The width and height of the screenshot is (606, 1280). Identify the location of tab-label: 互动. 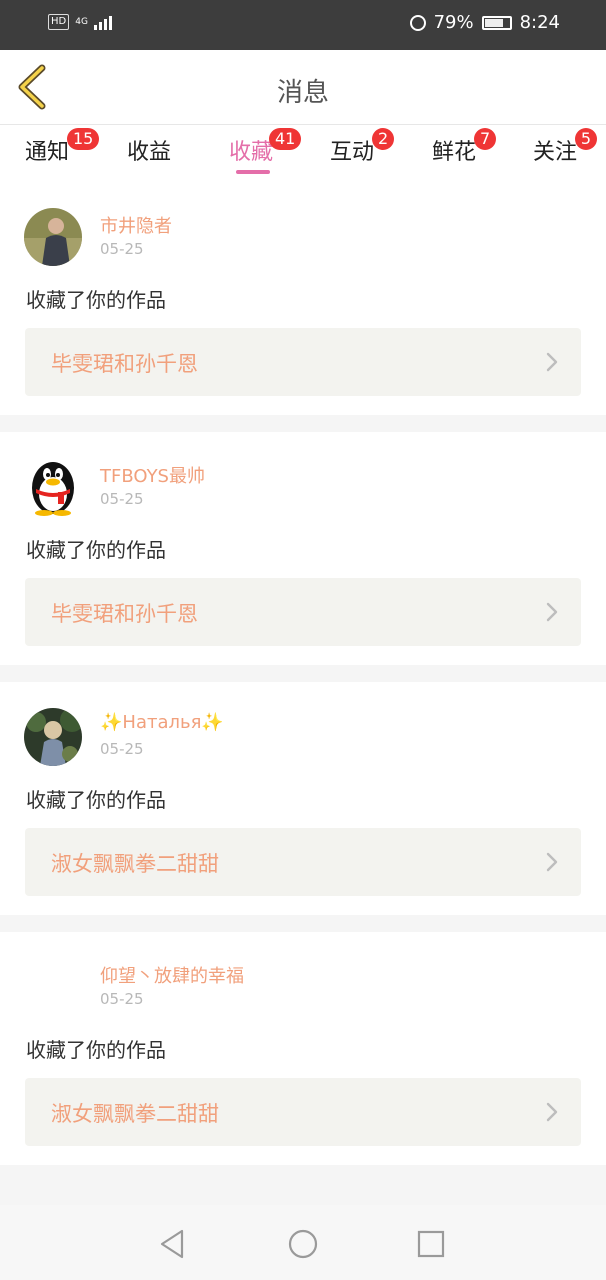
(352, 152).